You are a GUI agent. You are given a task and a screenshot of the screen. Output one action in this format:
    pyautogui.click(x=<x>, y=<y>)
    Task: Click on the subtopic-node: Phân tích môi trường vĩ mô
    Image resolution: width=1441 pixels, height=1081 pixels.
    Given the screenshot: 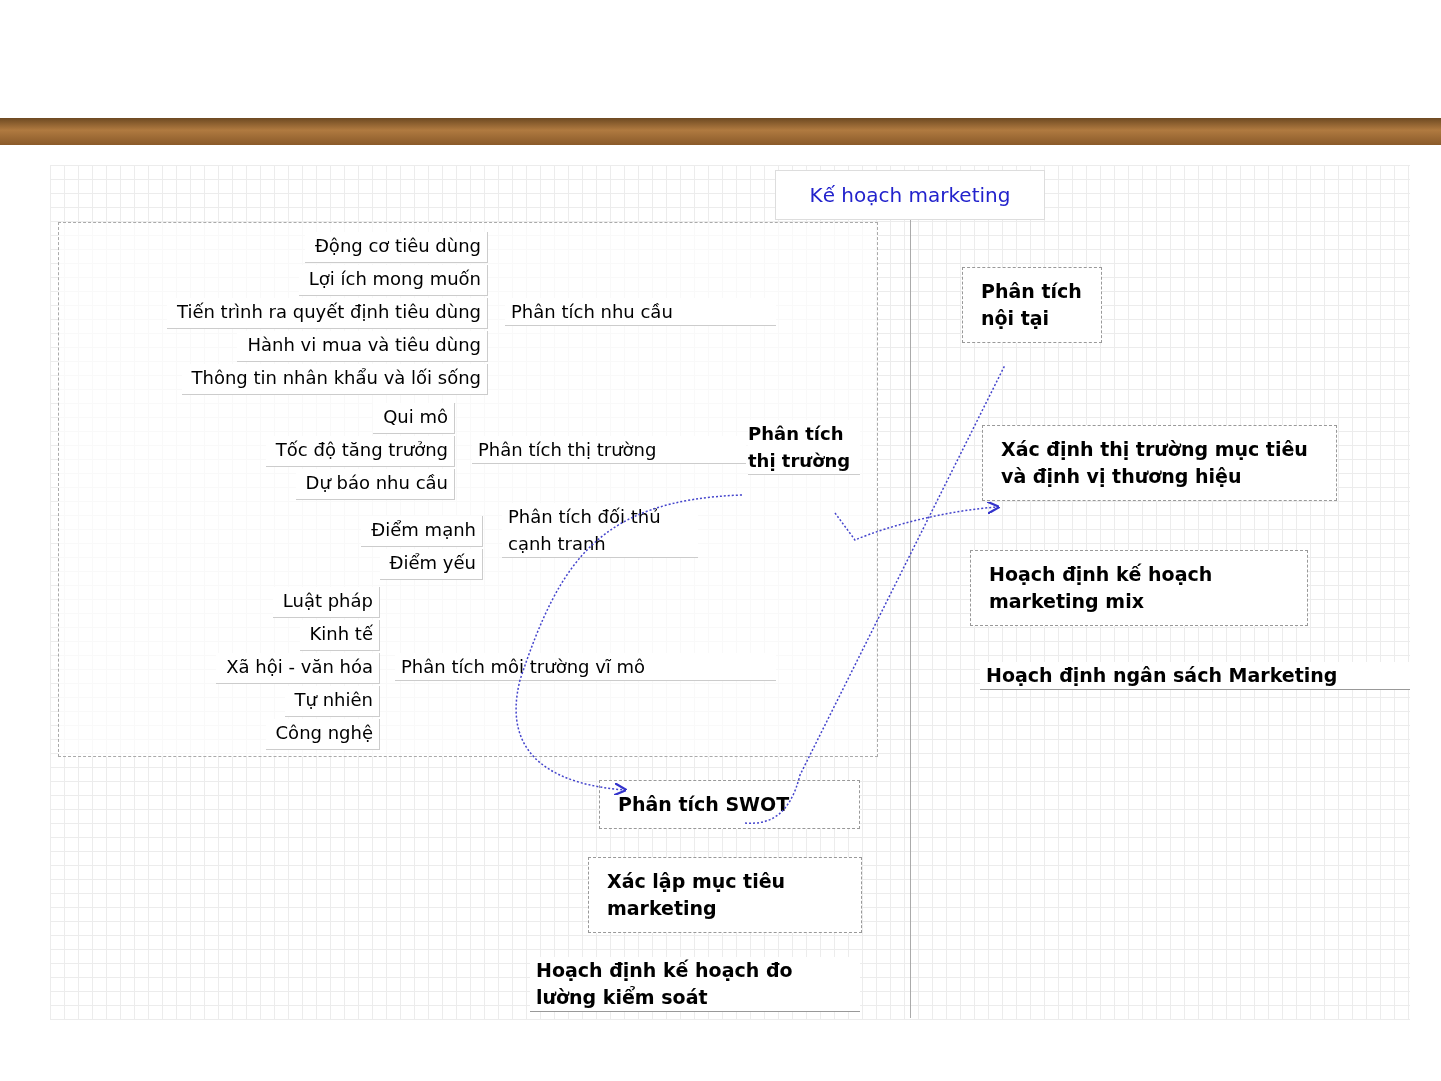 What is the action you would take?
    pyautogui.click(x=585, y=667)
    